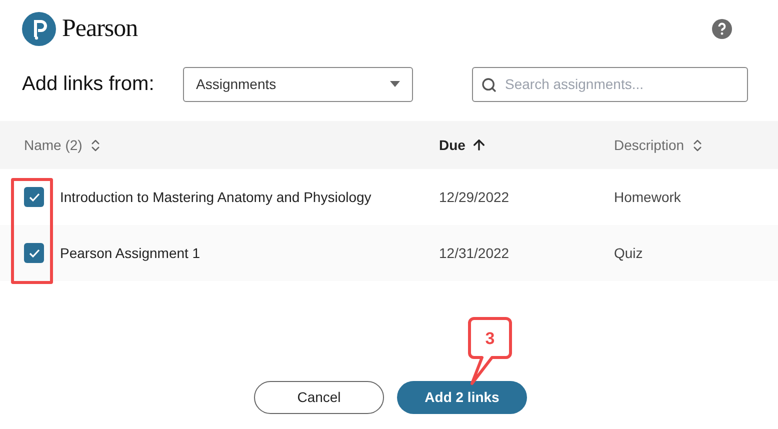 The width and height of the screenshot is (778, 429). What do you see at coordinates (395, 84) in the screenshot?
I see `caret-icon` at bounding box center [395, 84].